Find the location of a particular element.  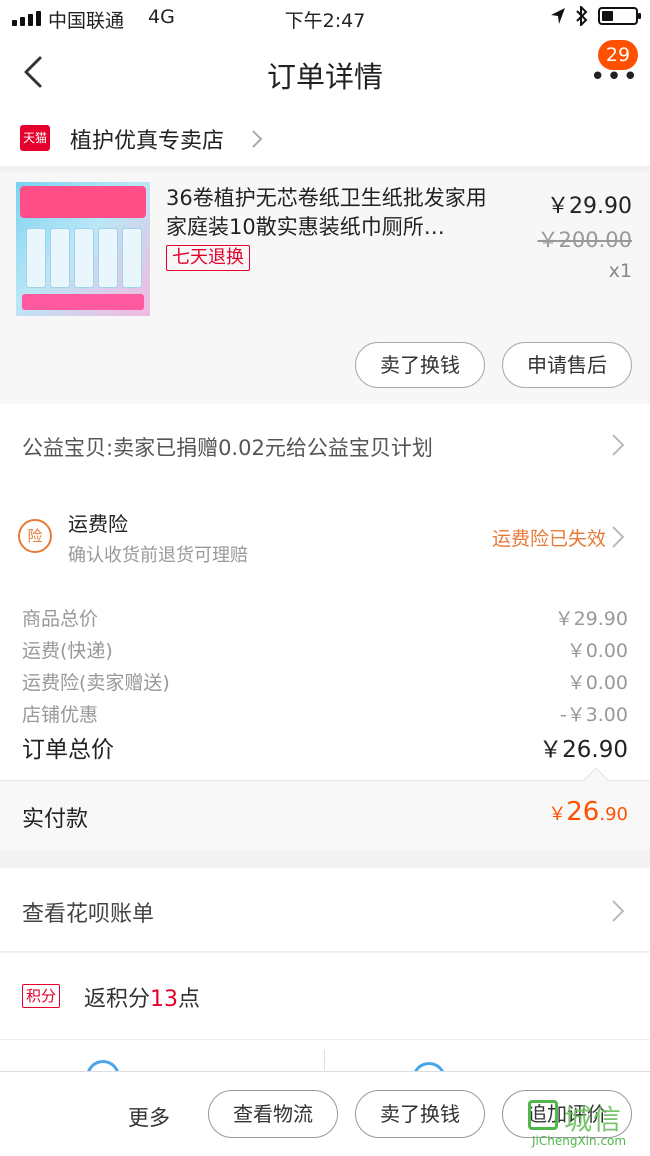

shop-row: 天猫 植护优真专卖店 is located at coordinates (325, 138).